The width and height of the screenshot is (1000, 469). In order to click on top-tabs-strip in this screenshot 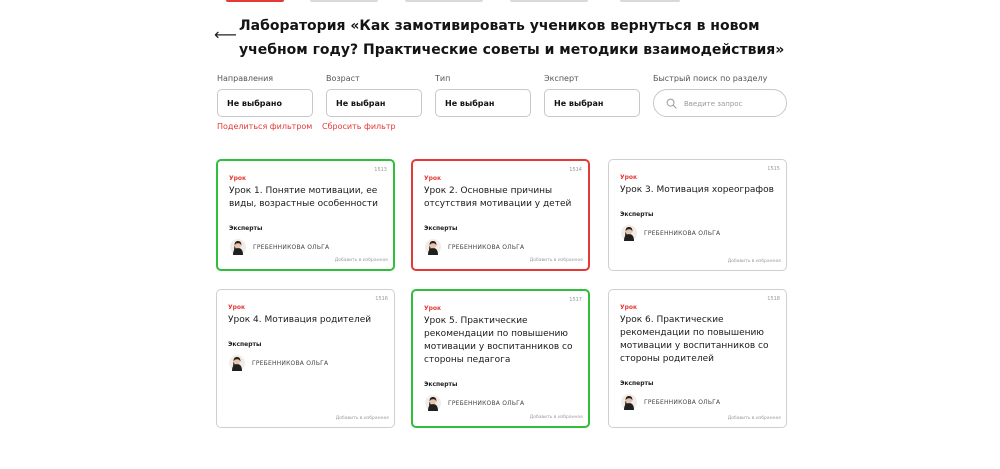, I will do `click(500, 2)`.